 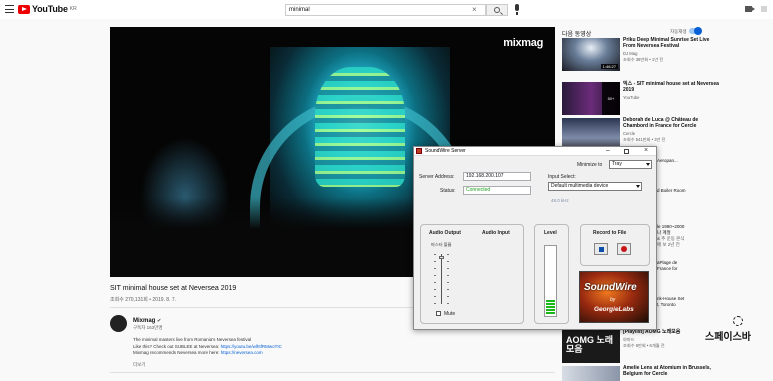 I want to click on show-more-link: 더보기, so click(x=139, y=365).